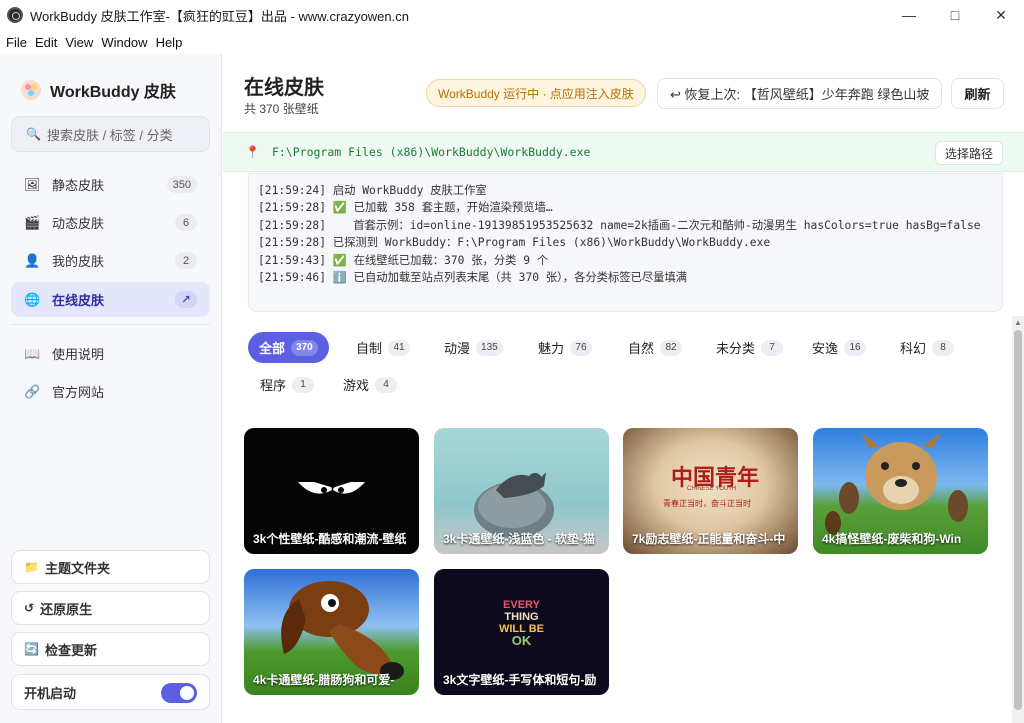  Describe the element at coordinates (110, 260) in the screenshot. I see `sidebar-item-mine: 👤 我的皮肤 2` at that location.